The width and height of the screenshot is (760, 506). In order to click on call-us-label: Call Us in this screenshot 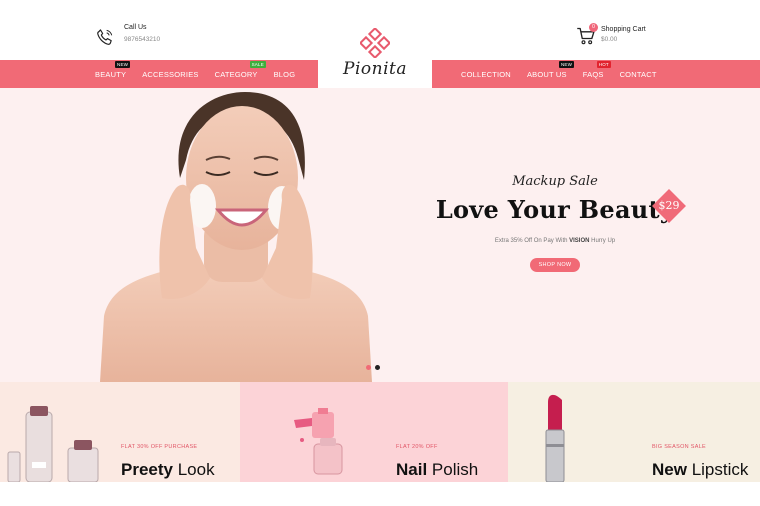, I will do `click(135, 27)`.